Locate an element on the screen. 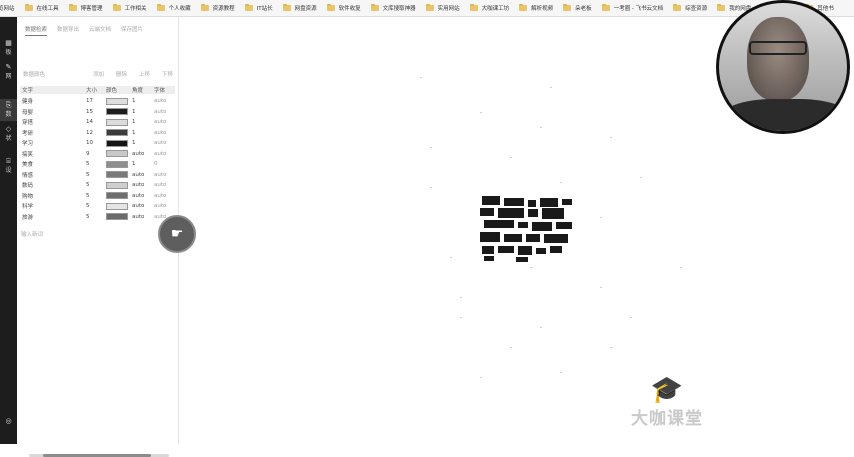  table-row: 健身 17 1 auto is located at coordinates (97, 101).